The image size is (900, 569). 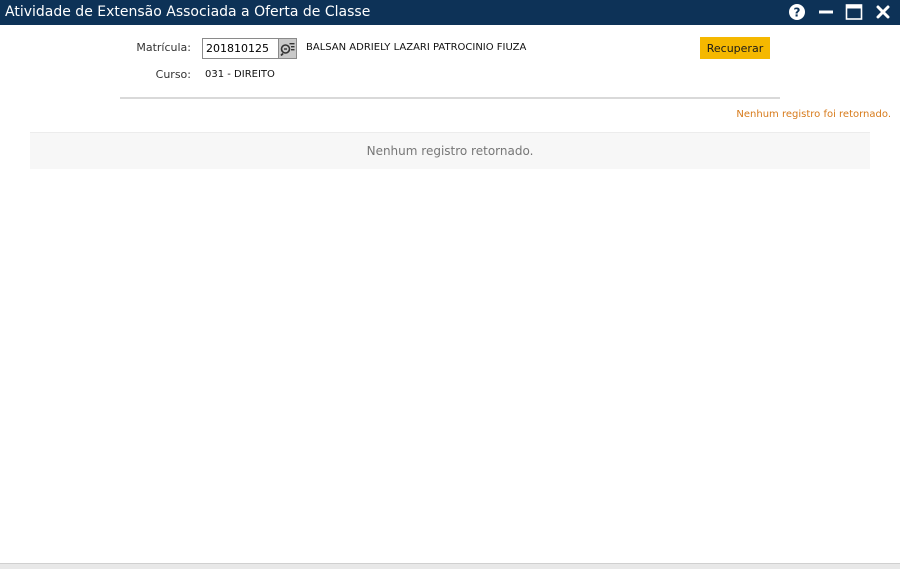 I want to click on status-message: Nenhum registro foi retornado., so click(x=813, y=114).